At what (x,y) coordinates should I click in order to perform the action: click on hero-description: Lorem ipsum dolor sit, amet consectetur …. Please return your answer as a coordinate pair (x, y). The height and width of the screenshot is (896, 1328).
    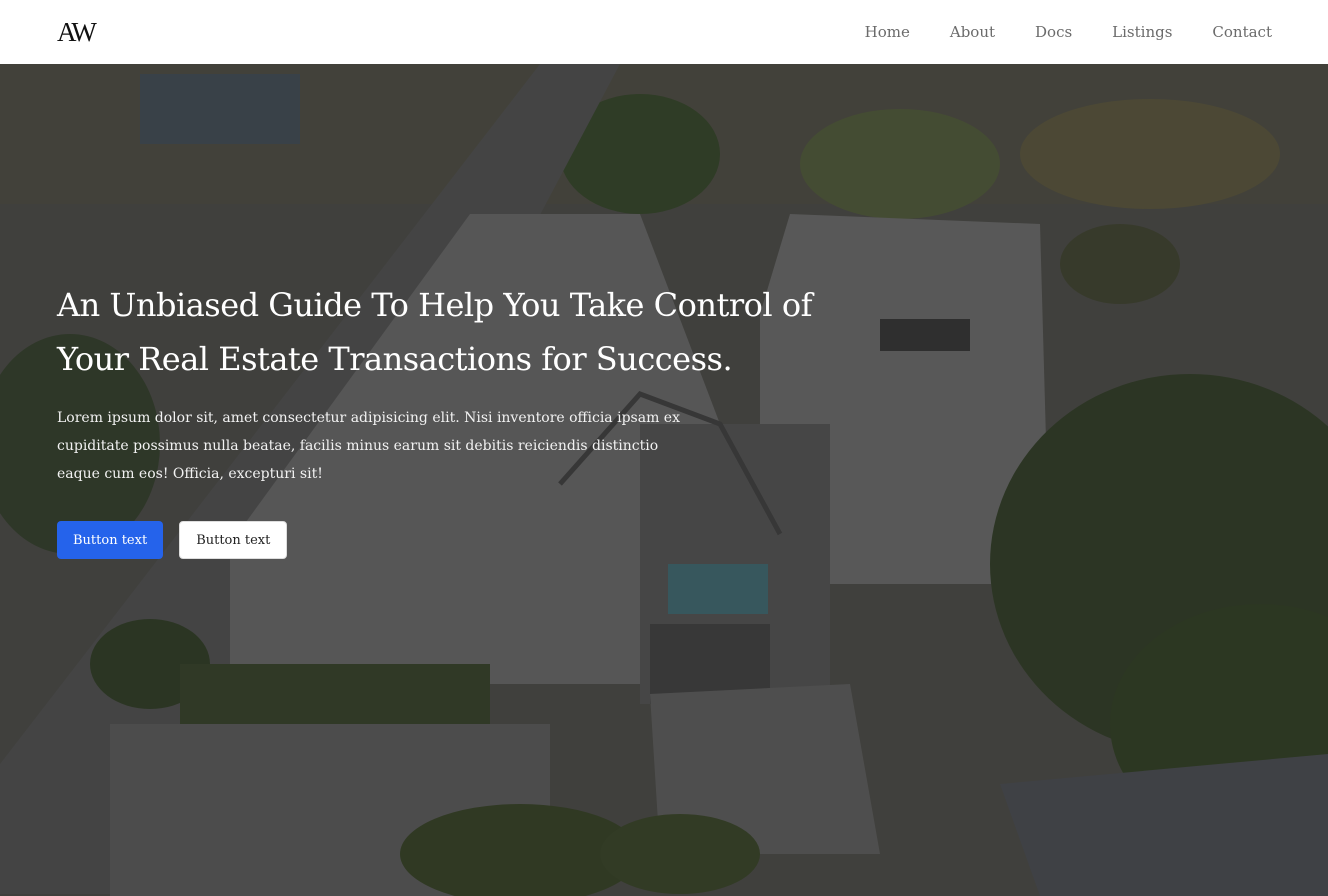
    Looking at the image, I should click on (368, 446).